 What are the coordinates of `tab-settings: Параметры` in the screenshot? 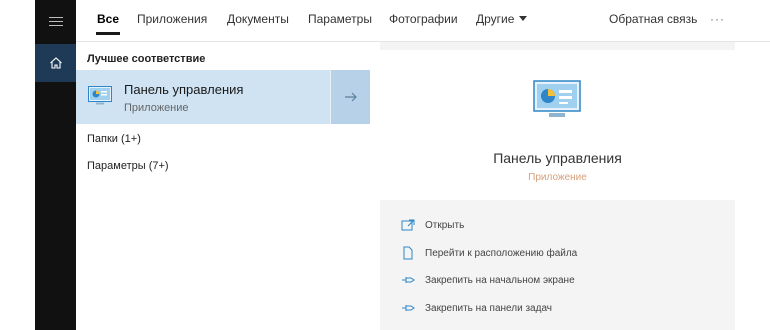 It's located at (340, 19).